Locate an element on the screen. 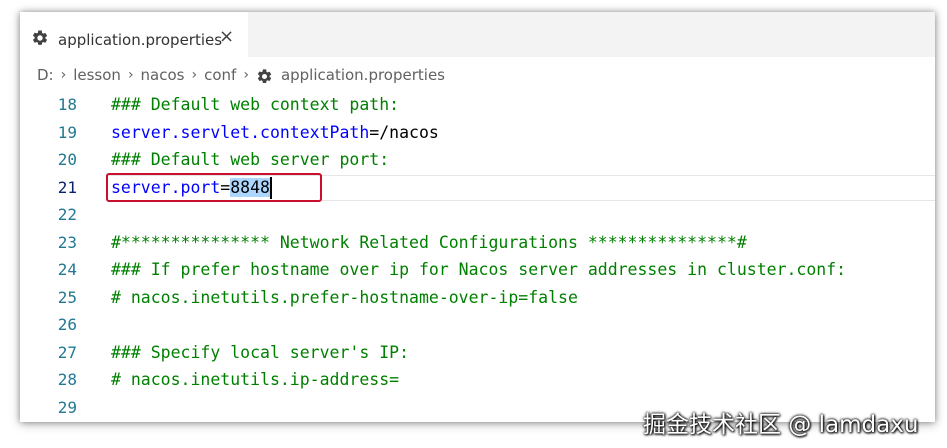 The width and height of the screenshot is (947, 448). tab-application-properties: application.properties × is located at coordinates (134, 34).